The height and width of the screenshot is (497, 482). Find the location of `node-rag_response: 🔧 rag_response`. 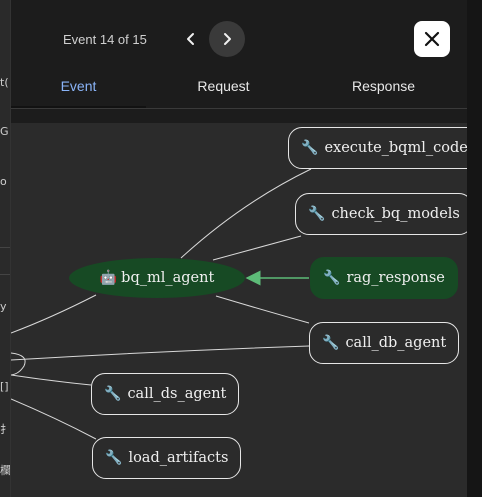

node-rag_response: 🔧 rag_response is located at coordinates (384, 278).